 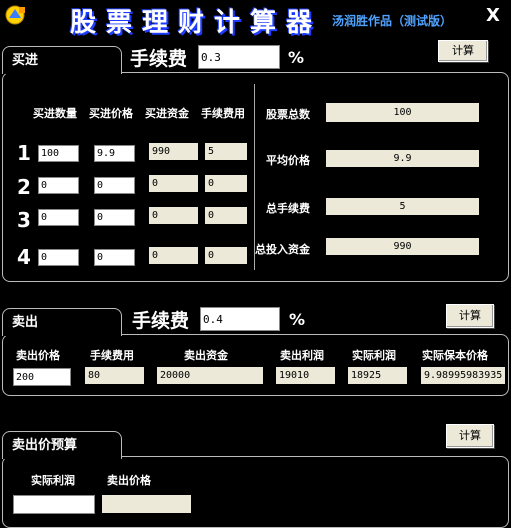 I want to click on sell-fee-label: 手续费, so click(x=161, y=321).